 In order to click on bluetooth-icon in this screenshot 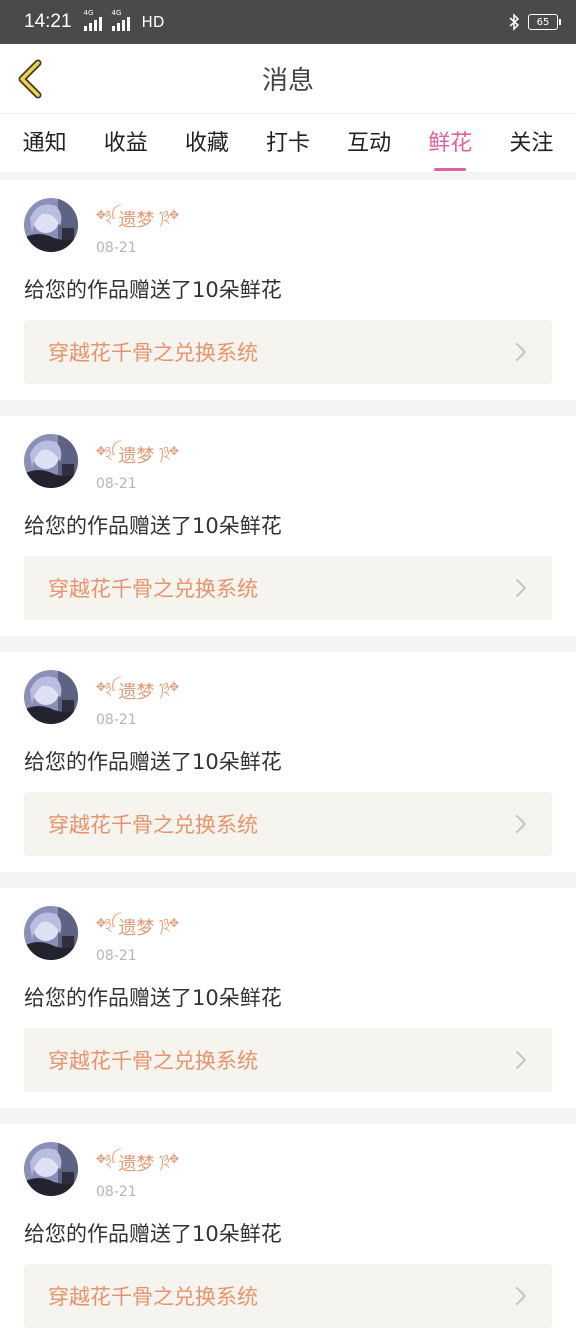, I will do `click(514, 22)`.